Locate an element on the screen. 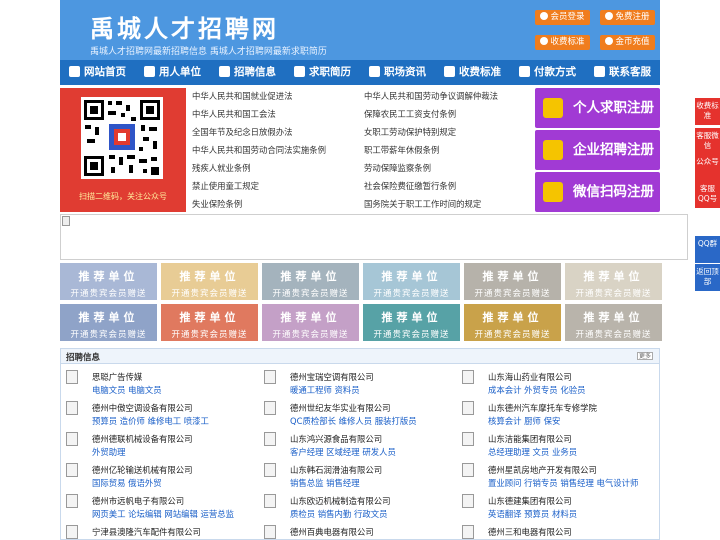  float-official-account: 公众号 is located at coordinates (707, 167).